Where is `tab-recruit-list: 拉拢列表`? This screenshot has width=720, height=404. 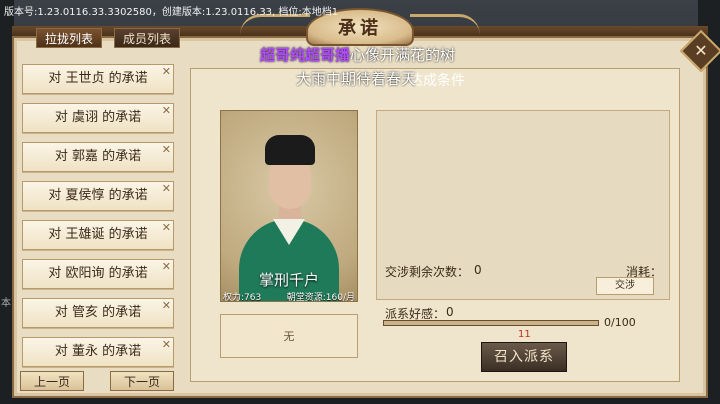
tab-recruit-list: 拉拢列表 is located at coordinates (69, 38).